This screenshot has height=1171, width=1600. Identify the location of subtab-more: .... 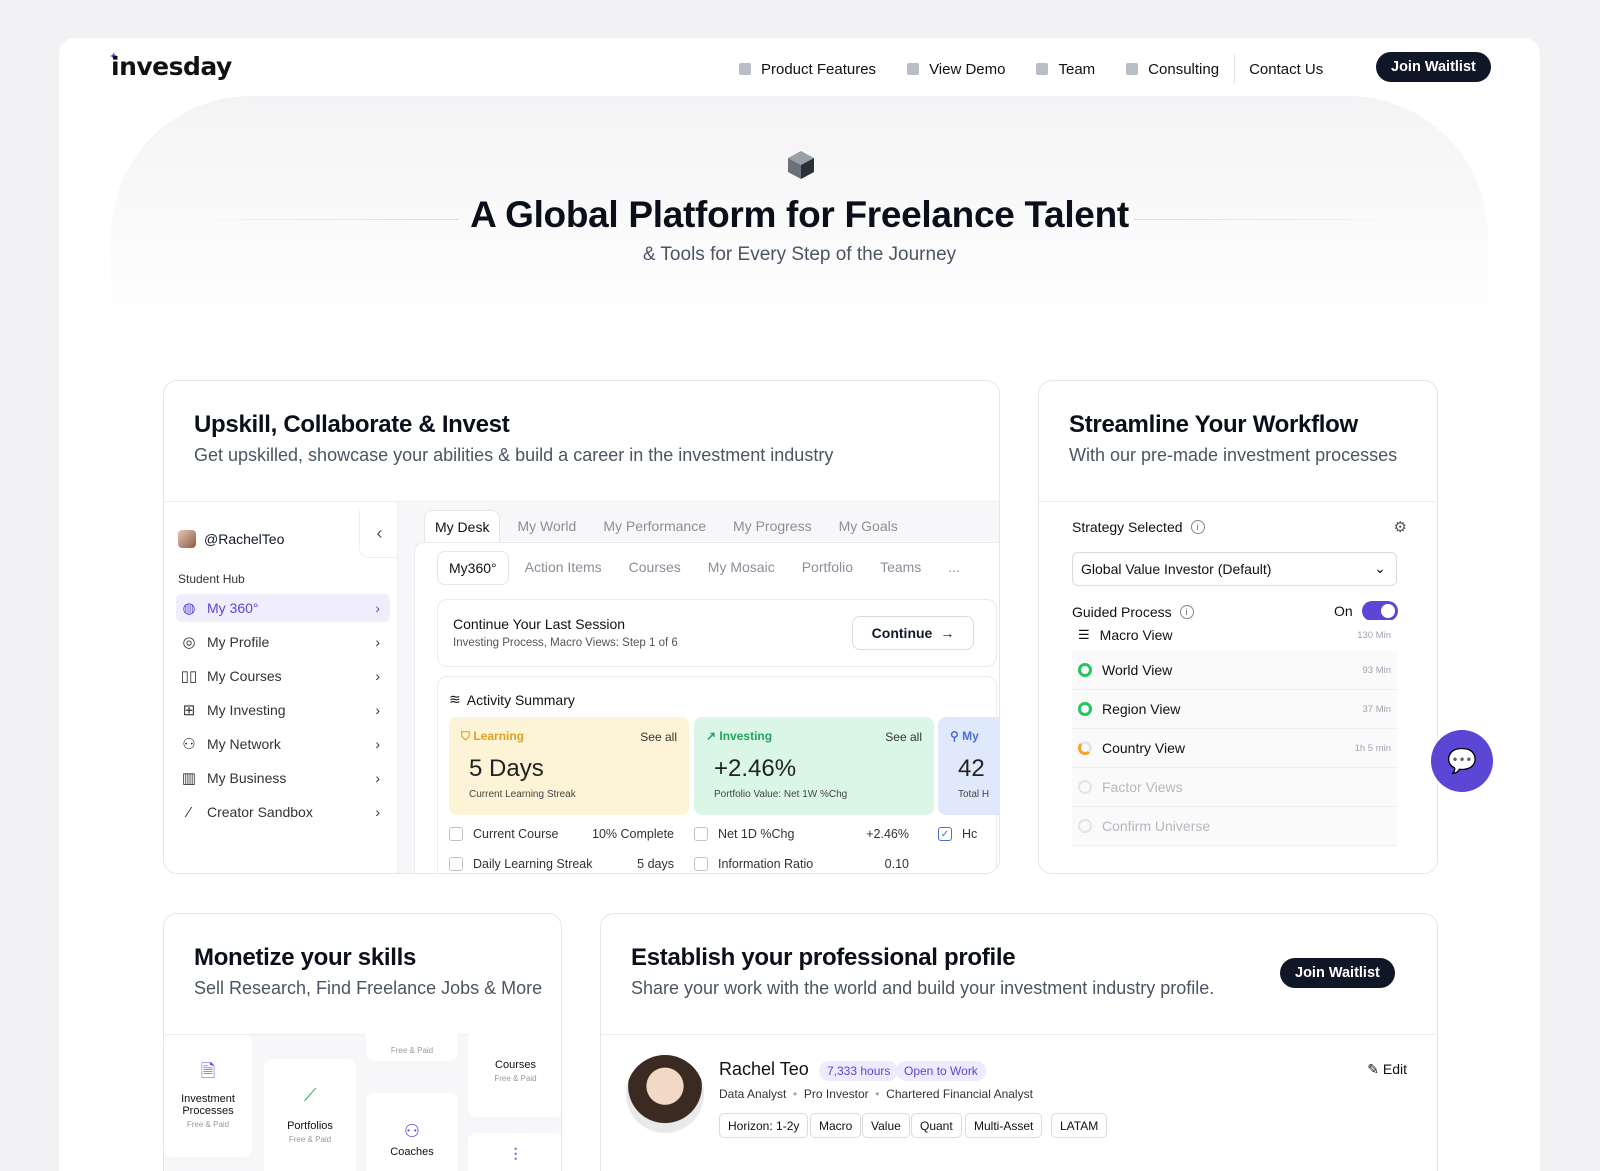
(954, 568).